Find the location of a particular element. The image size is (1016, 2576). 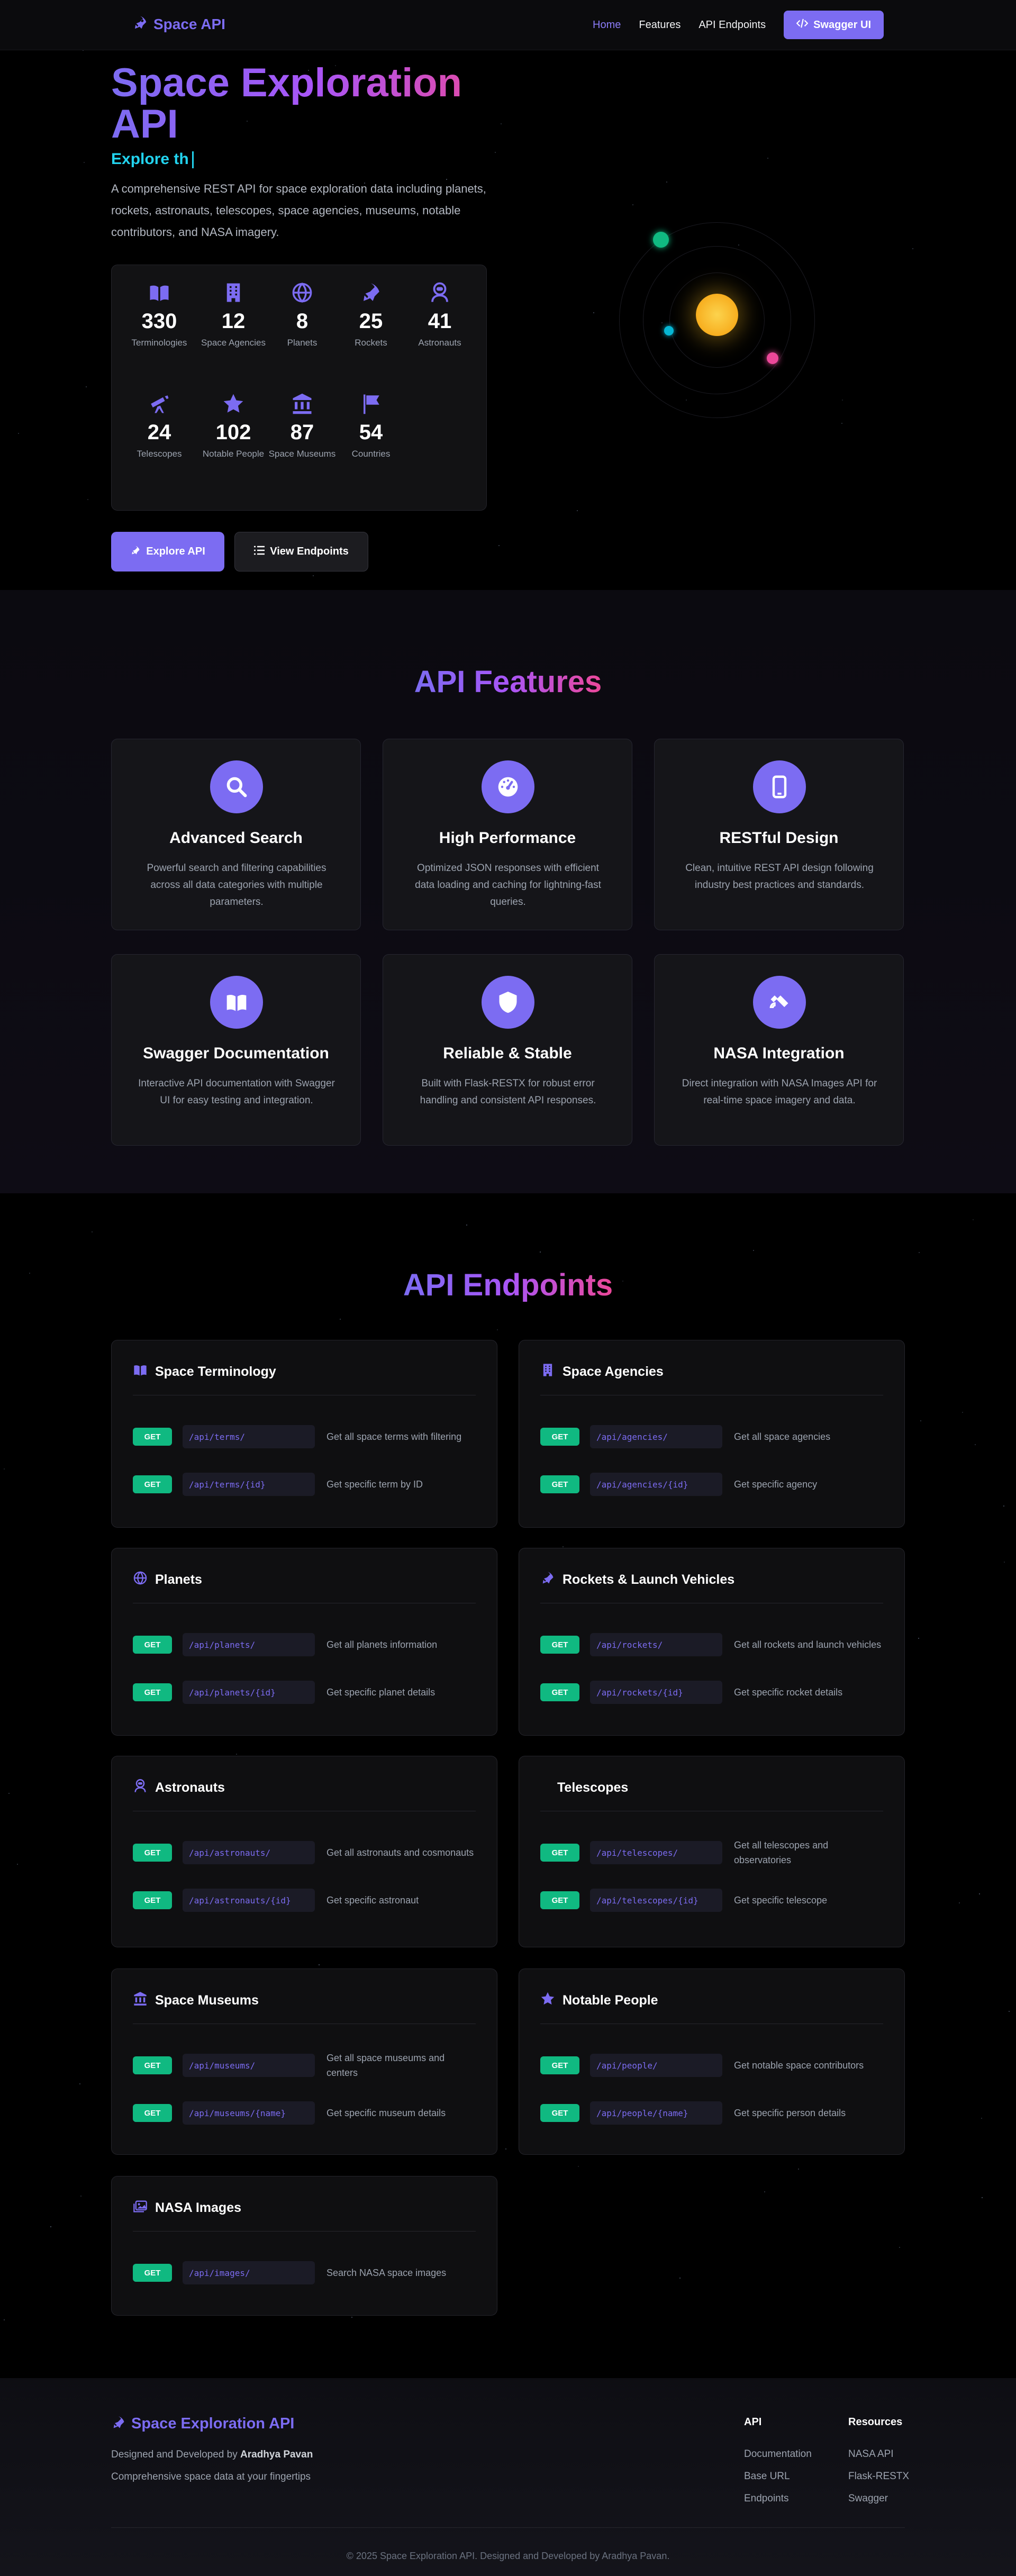

telescope-icon is located at coordinates (159, 403).